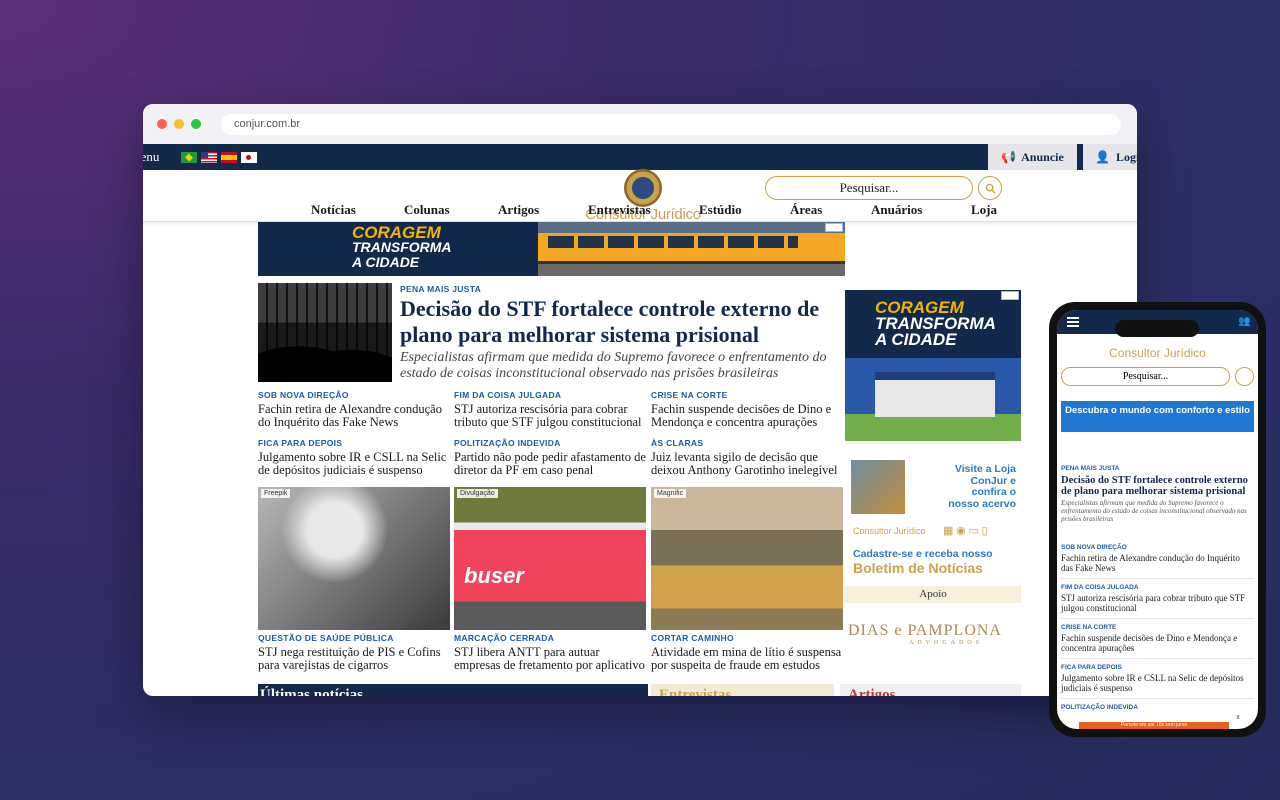  What do you see at coordinates (691, 249) in the screenshot?
I see `bus-image` at bounding box center [691, 249].